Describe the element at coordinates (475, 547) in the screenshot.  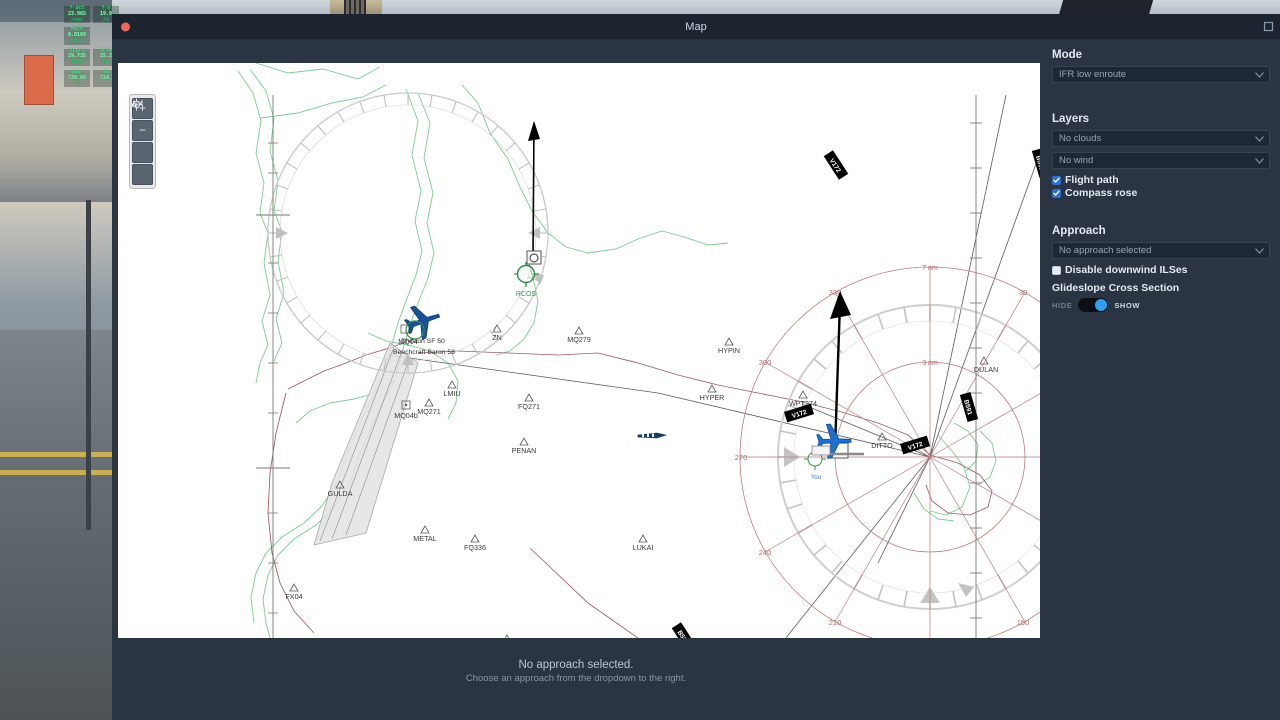
I see `waypoint-label: FQ336` at that location.